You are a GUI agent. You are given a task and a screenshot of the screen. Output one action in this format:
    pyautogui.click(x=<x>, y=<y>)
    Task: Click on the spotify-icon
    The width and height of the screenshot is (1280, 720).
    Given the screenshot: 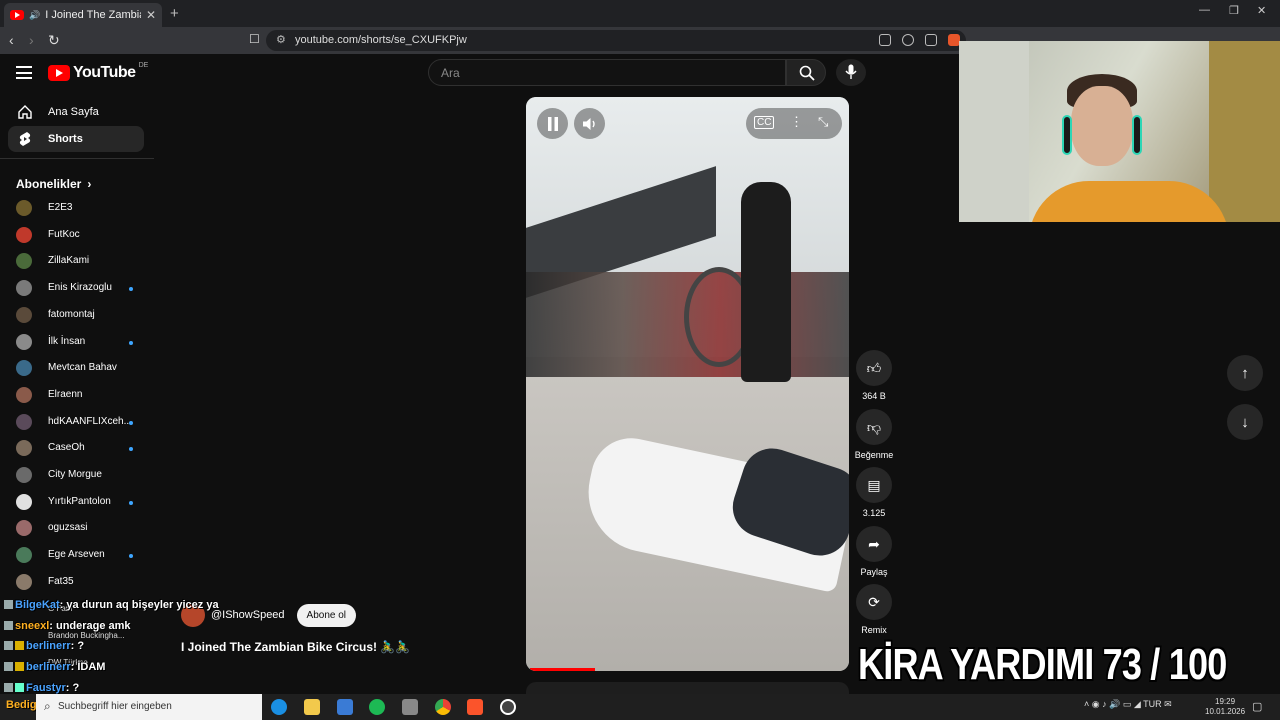 What is the action you would take?
    pyautogui.click(x=377, y=707)
    